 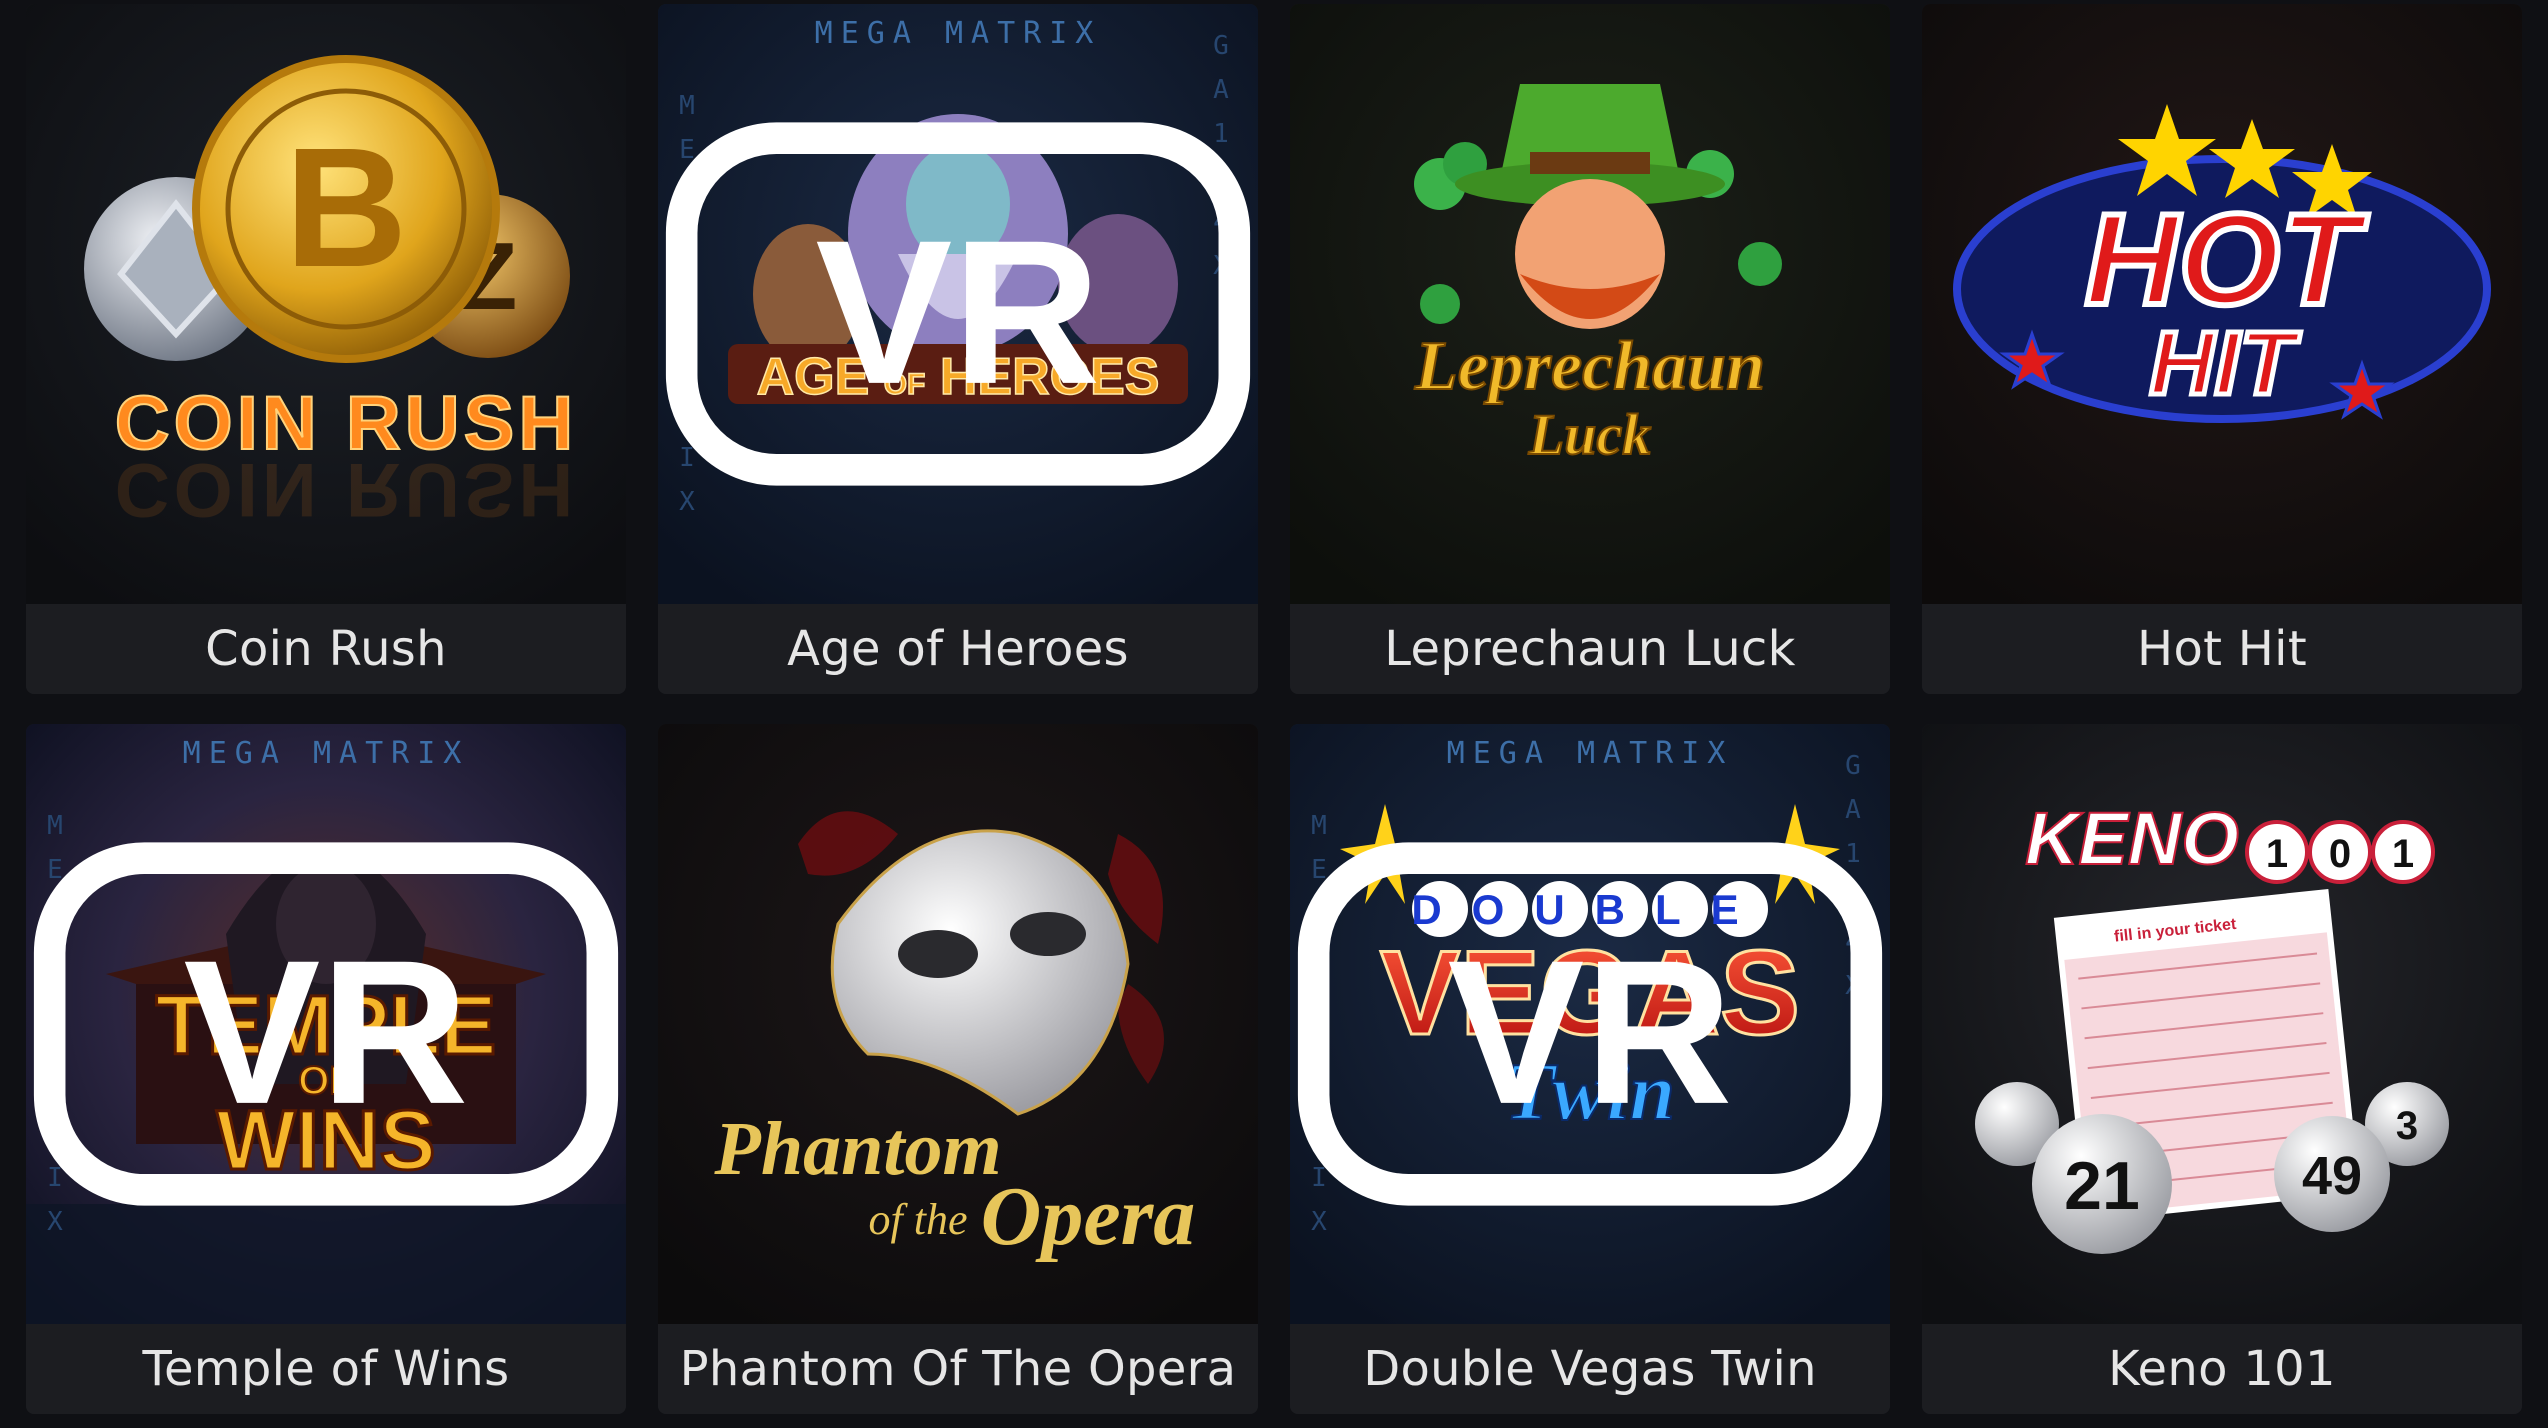 I want to click on leprechaun-logo-line1: Leprechaun, so click(x=1589, y=366).